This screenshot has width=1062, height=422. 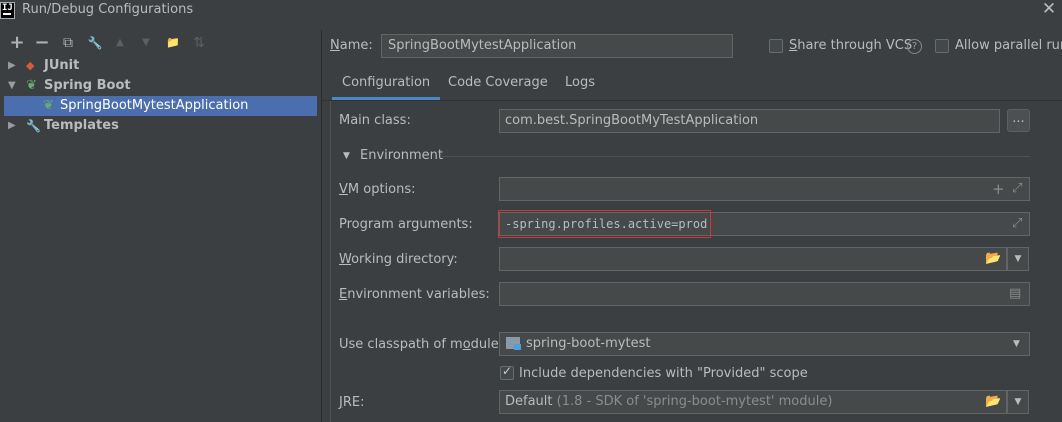 What do you see at coordinates (1049, 10) in the screenshot?
I see `close-button: ✕` at bounding box center [1049, 10].